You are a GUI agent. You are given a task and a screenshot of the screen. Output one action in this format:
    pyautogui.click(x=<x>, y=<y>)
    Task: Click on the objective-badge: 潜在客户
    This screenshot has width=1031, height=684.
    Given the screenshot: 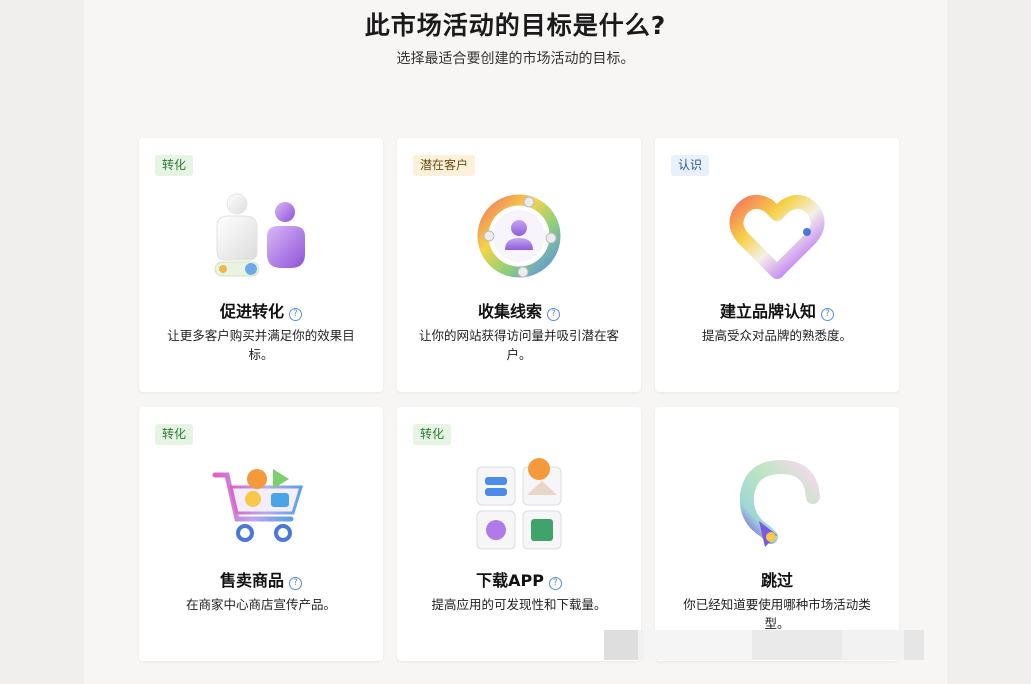 What is the action you would take?
    pyautogui.click(x=444, y=165)
    